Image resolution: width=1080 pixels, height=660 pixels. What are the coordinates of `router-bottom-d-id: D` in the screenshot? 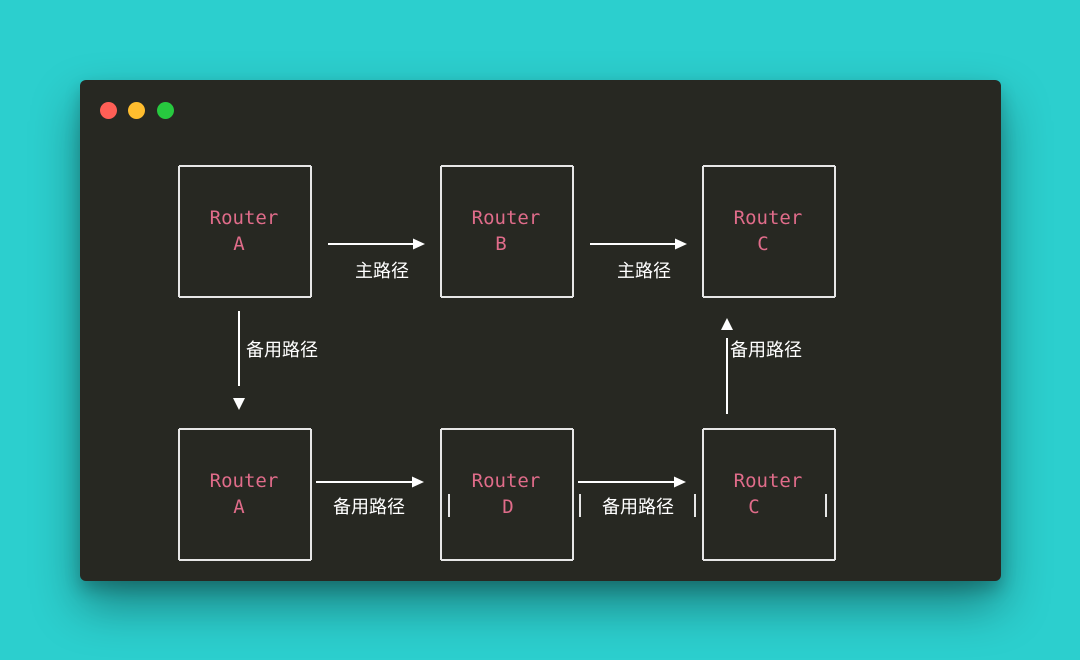 It's located at (507, 507).